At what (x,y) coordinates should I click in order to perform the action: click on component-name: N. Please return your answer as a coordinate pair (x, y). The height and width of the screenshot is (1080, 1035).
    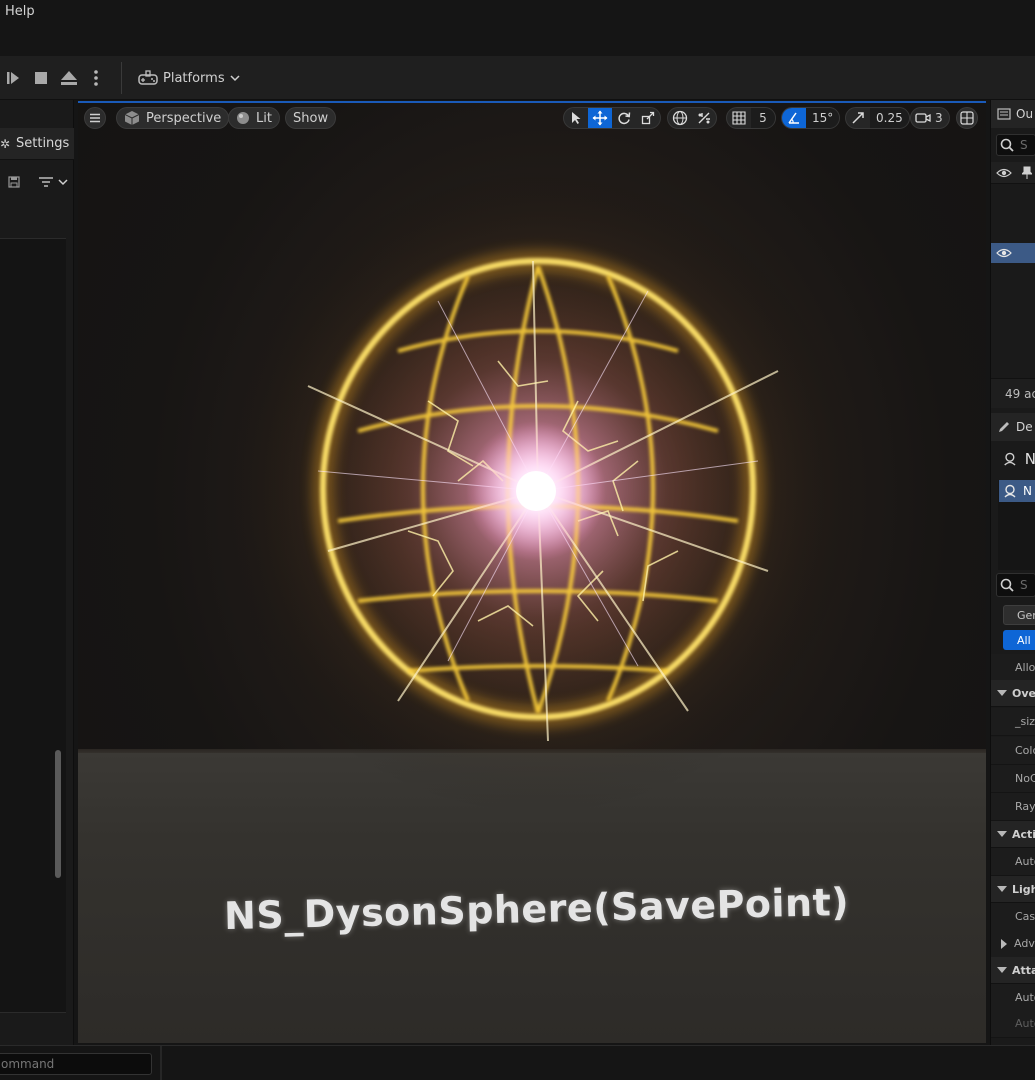
    Looking at the image, I should click on (1027, 491).